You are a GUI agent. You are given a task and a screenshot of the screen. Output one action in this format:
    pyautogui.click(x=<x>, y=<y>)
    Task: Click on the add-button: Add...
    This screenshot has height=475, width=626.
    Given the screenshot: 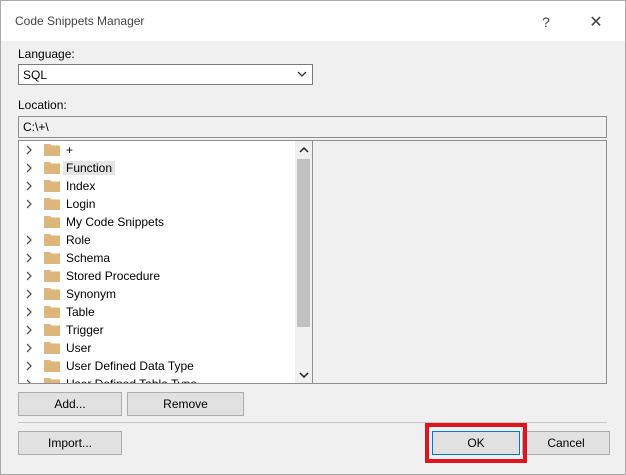 What is the action you would take?
    pyautogui.click(x=70, y=404)
    